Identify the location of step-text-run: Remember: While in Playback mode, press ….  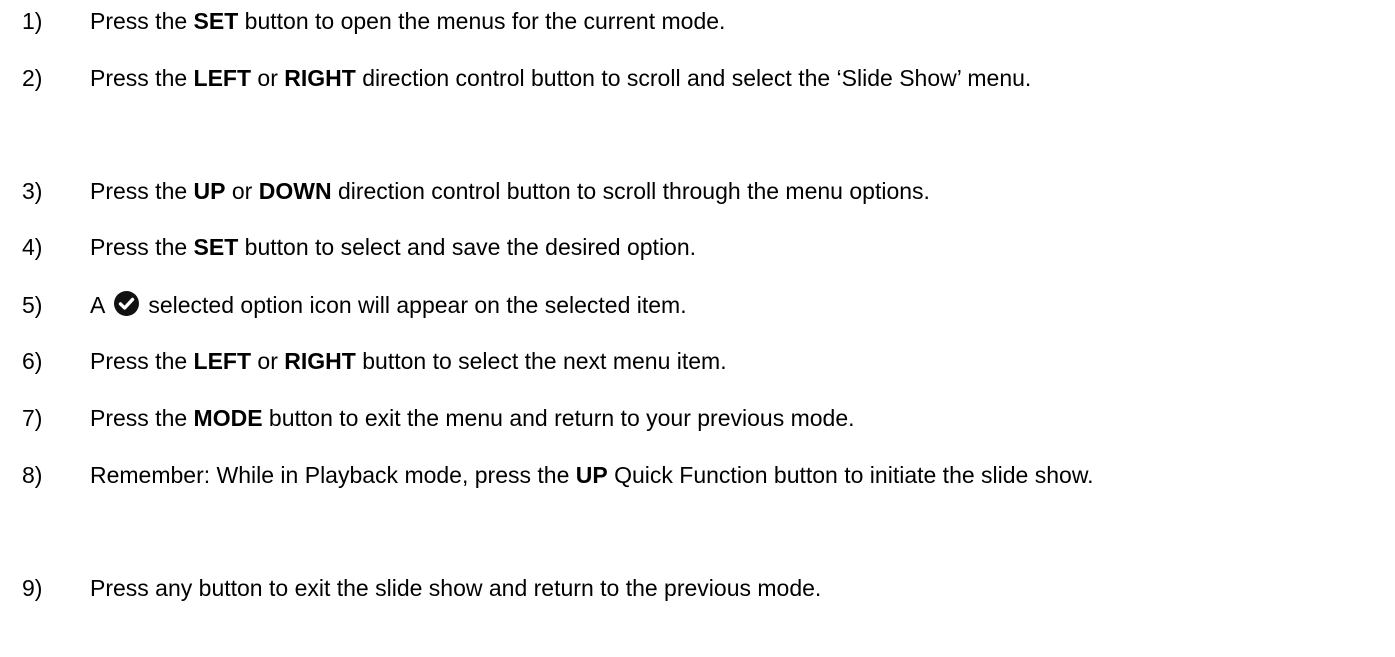
(333, 475).